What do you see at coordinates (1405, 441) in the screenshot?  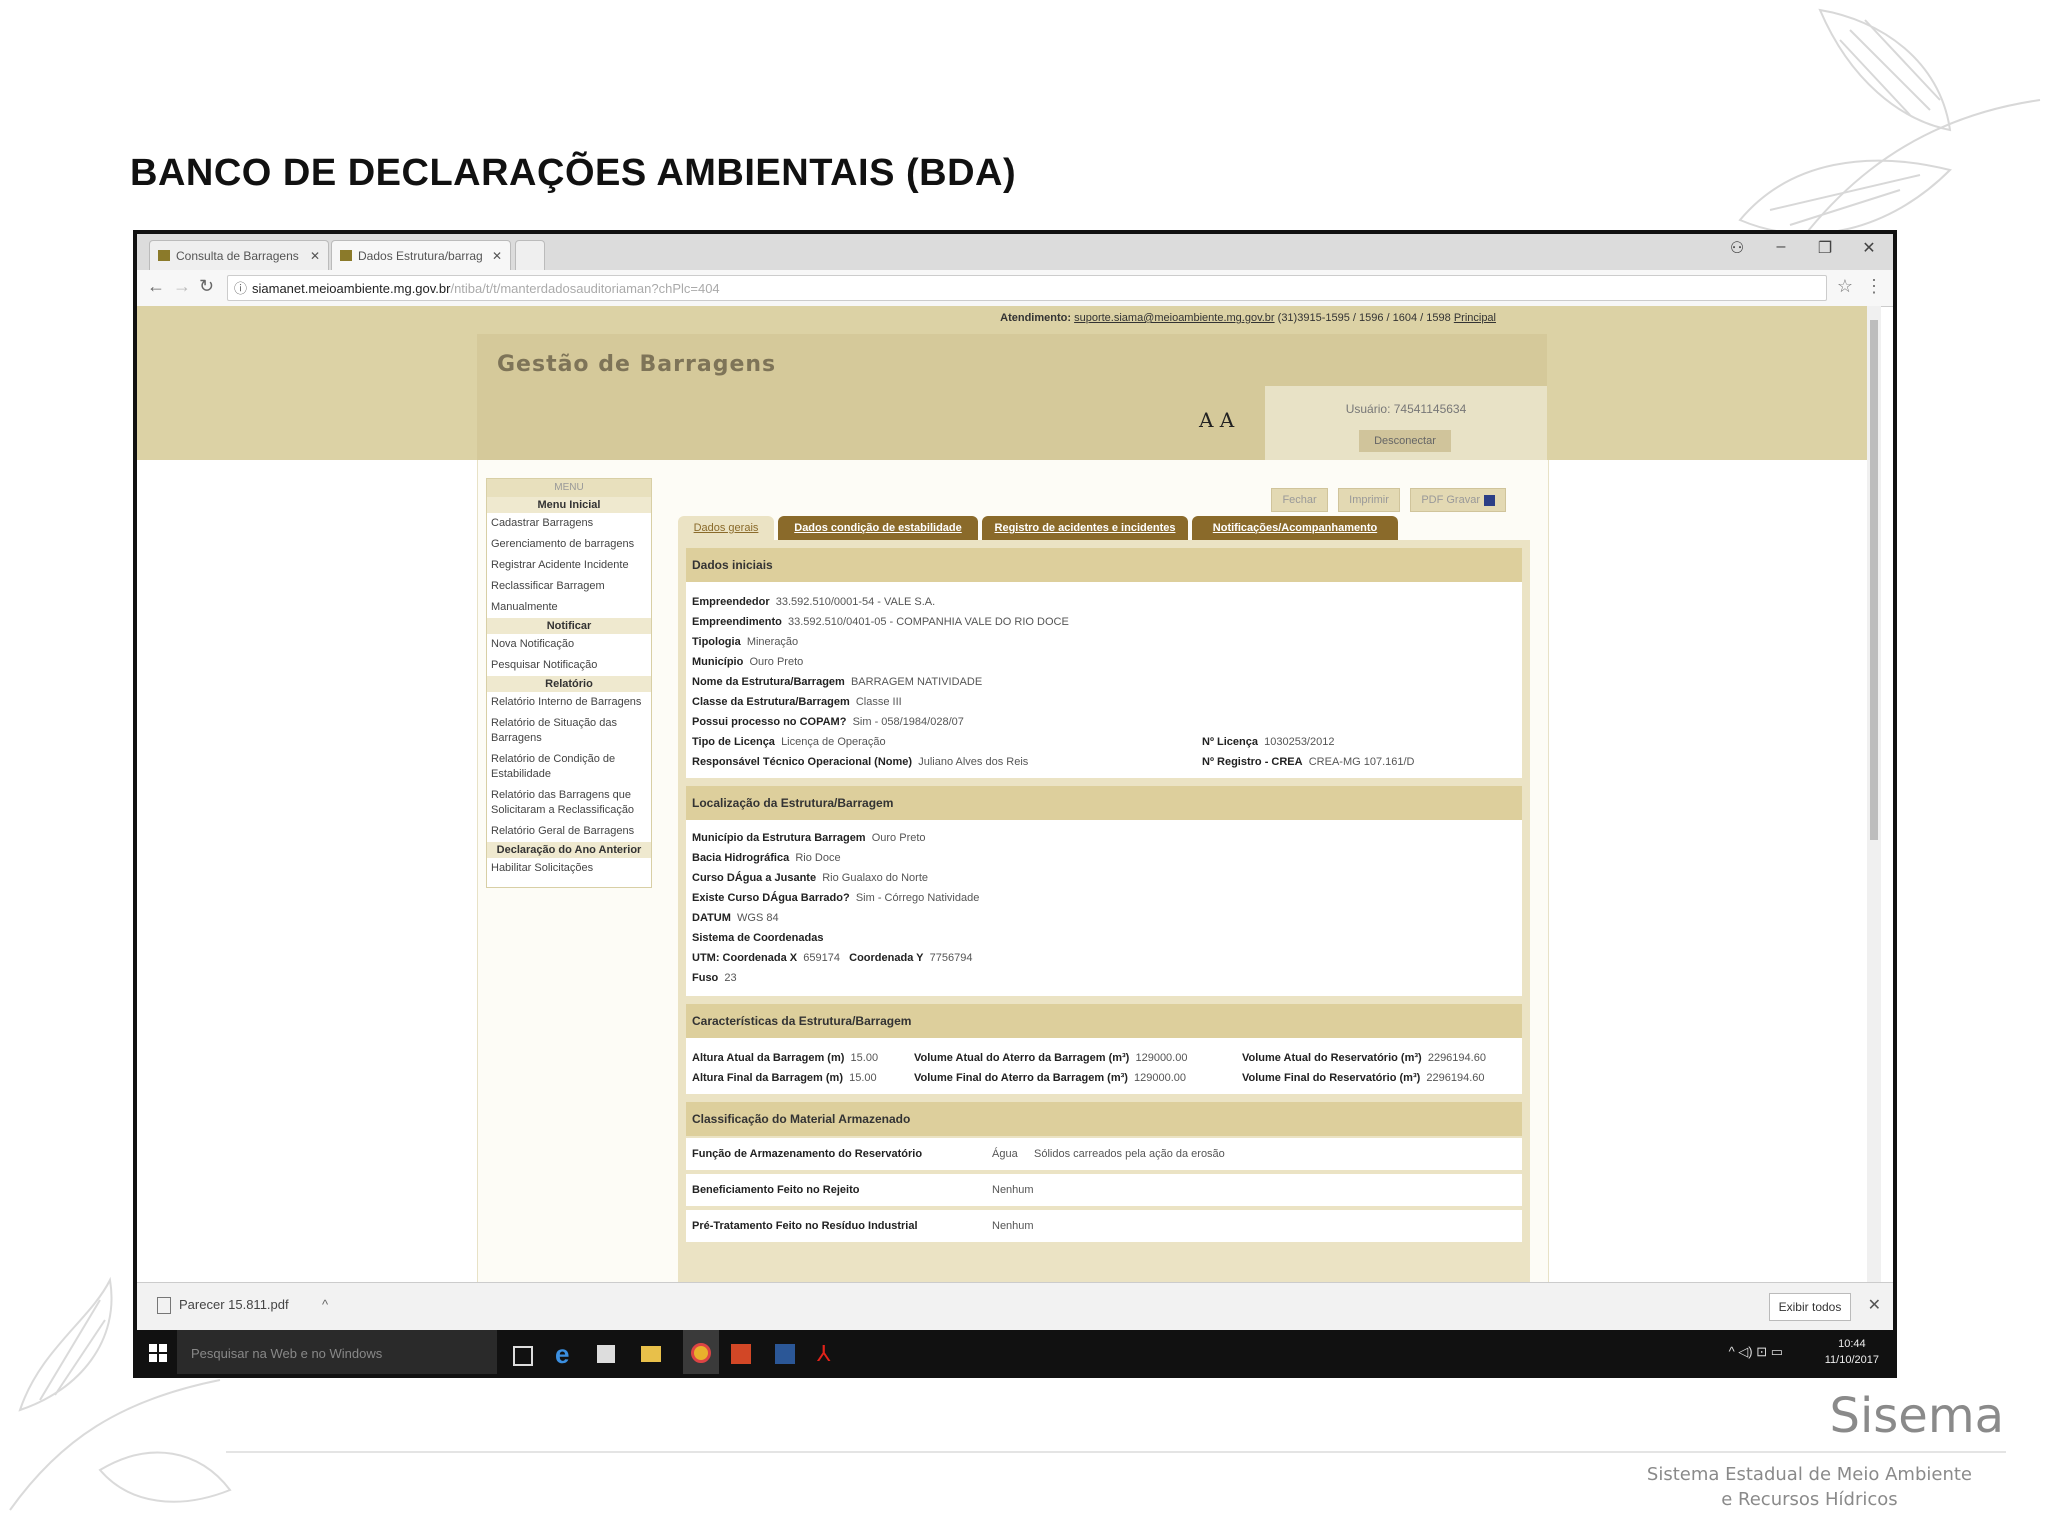 I see `logout-button: Desconectar` at bounding box center [1405, 441].